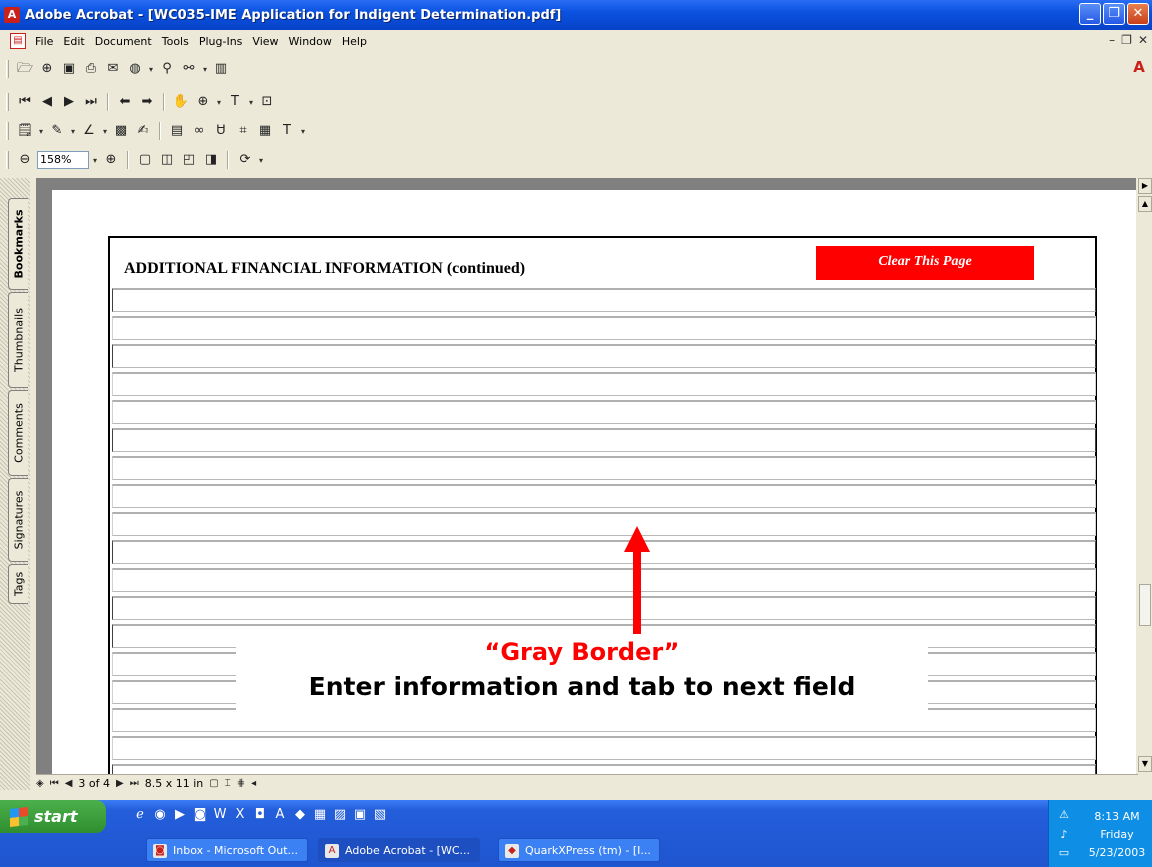  Describe the element at coordinates (18, 433) in the screenshot. I see `tab-comments: Comments` at that location.